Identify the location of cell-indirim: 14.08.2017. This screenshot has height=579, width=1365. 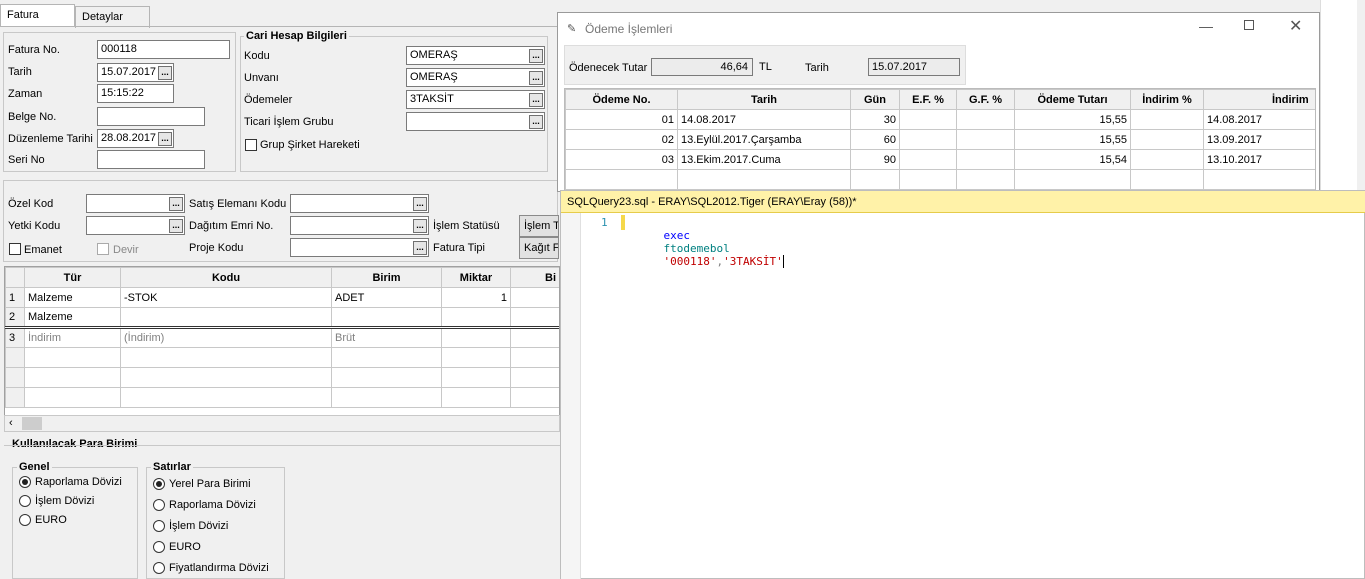
(1259, 119).